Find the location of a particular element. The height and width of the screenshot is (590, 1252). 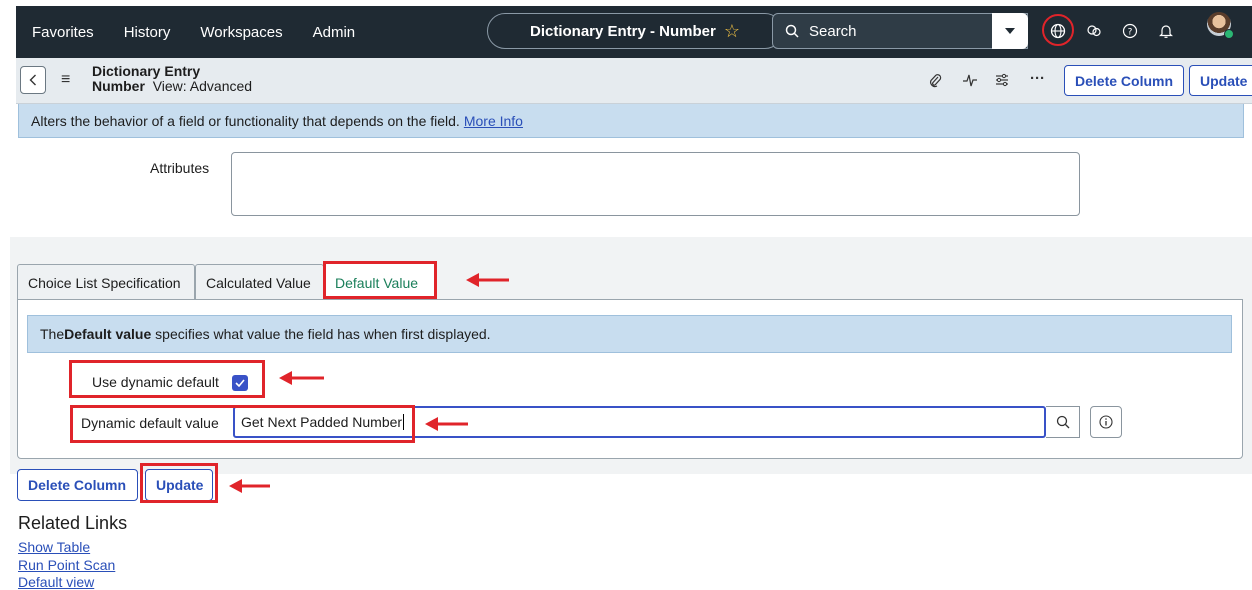

chevron-left-icon is located at coordinates (32, 80).